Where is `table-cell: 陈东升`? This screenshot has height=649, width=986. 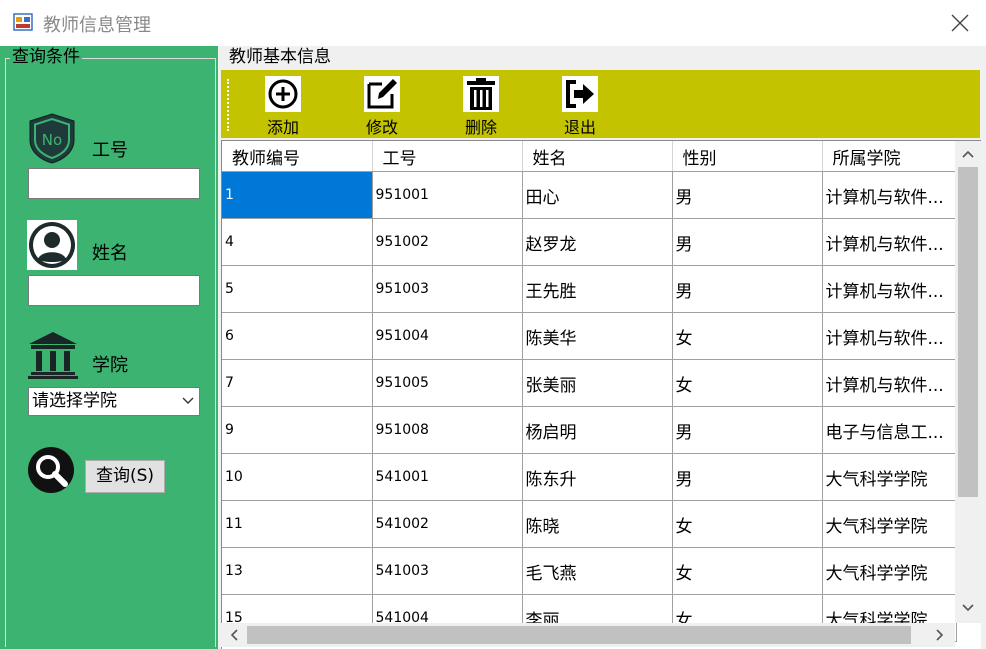 table-cell: 陈东升 is located at coordinates (597, 477).